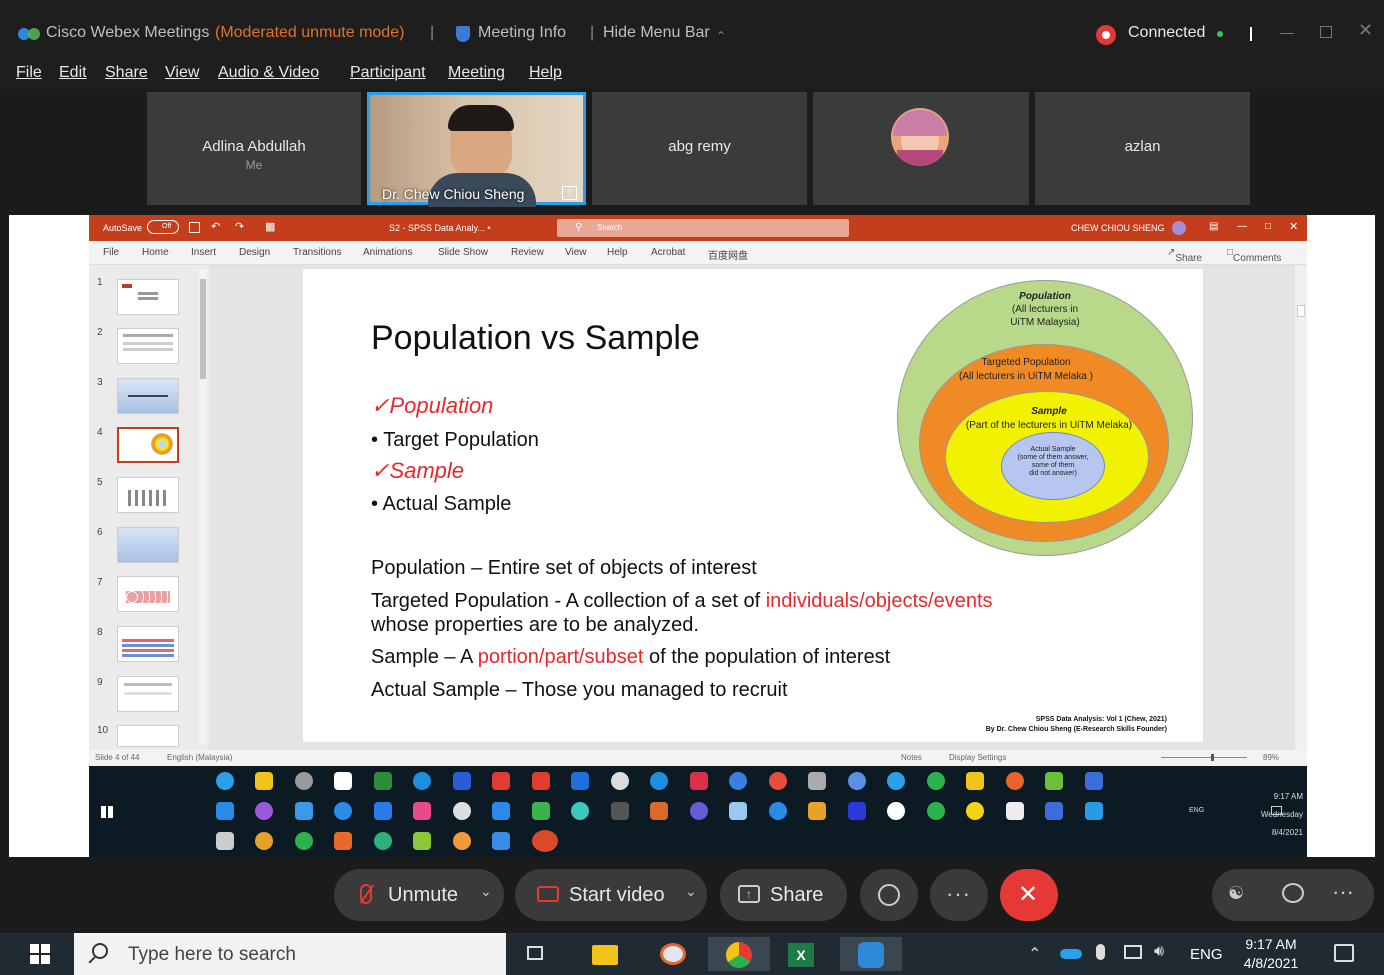 The image size is (1384, 975). What do you see at coordinates (270, 226) in the screenshot?
I see `present-icon: ▩` at bounding box center [270, 226].